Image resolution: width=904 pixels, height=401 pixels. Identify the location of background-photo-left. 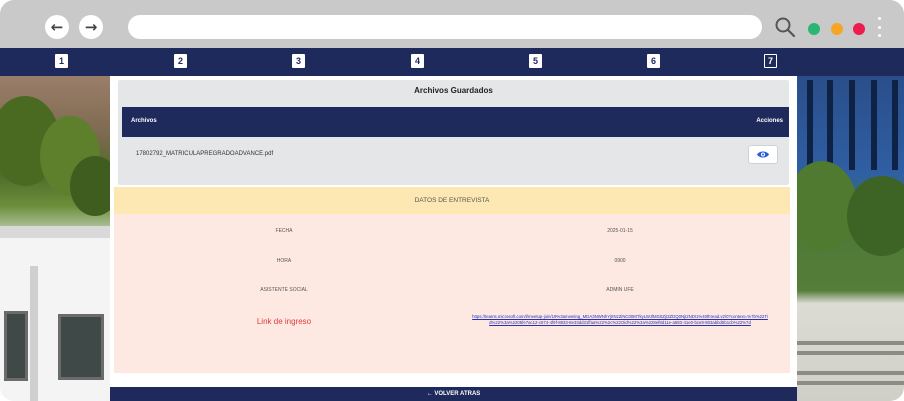
(55, 238).